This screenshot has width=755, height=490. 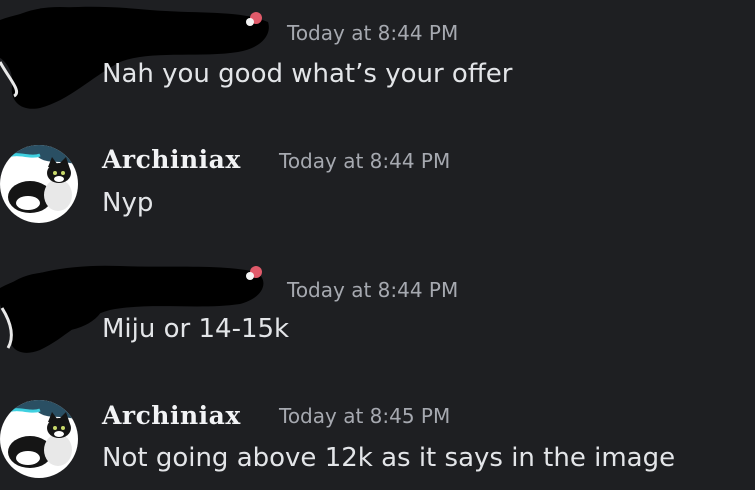 I want to click on message-text: Nyp, so click(x=128, y=203).